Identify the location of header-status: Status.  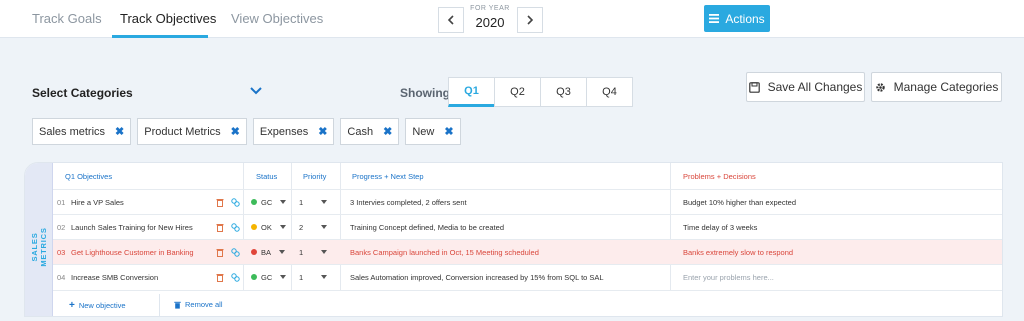
(267, 176).